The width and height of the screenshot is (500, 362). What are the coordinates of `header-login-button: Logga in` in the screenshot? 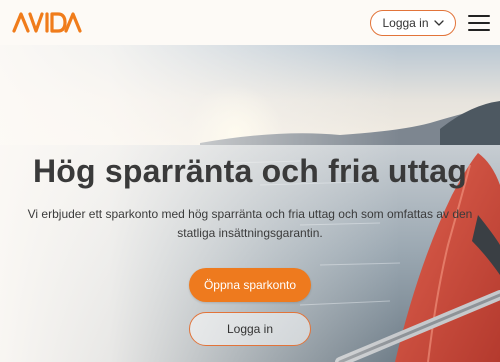 It's located at (413, 23).